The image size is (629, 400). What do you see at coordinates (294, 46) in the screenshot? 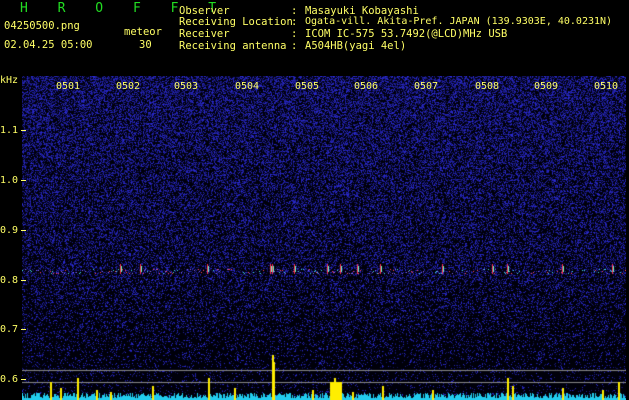
I see `antenna-sep: :` at bounding box center [294, 46].